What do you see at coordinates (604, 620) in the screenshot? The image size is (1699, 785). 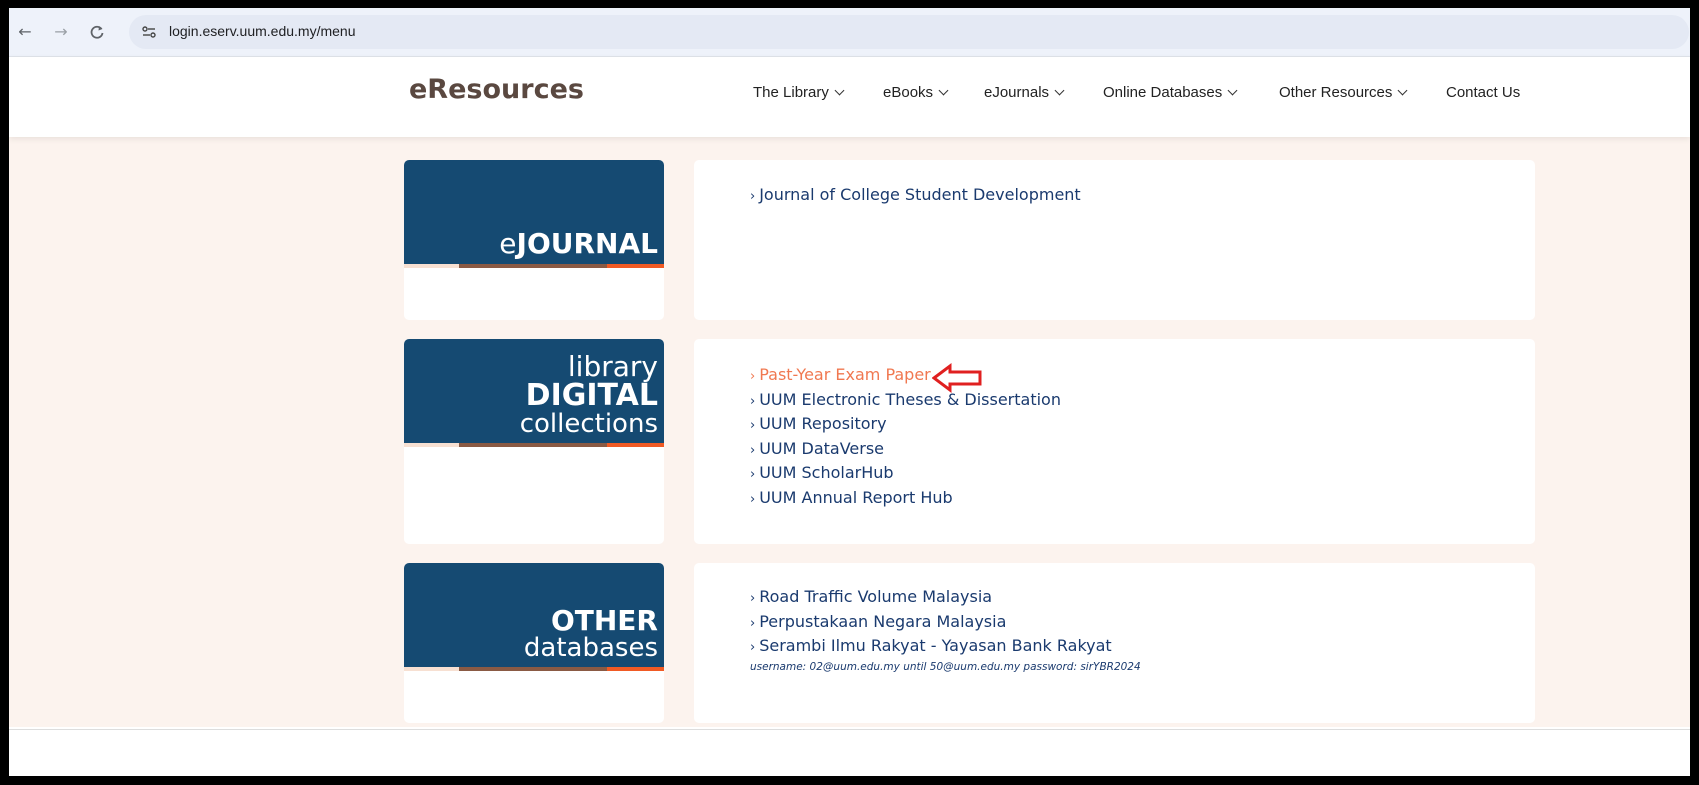 I see `banner-line1: OTHER` at bounding box center [604, 620].